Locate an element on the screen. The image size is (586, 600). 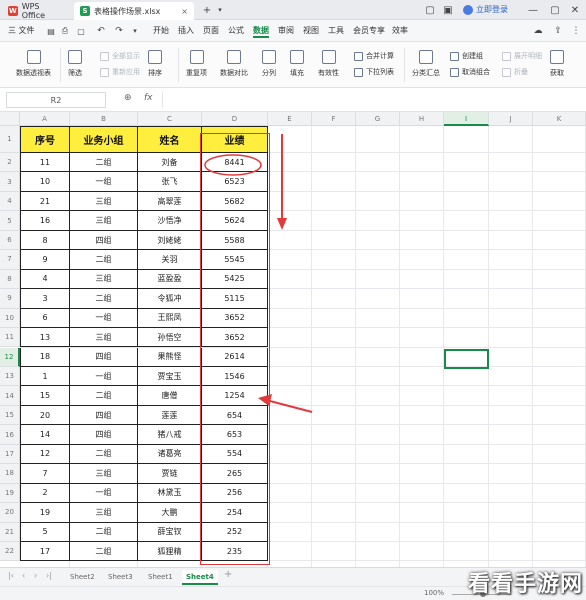
close-window-button: ✕ is located at coordinates (575, 10).